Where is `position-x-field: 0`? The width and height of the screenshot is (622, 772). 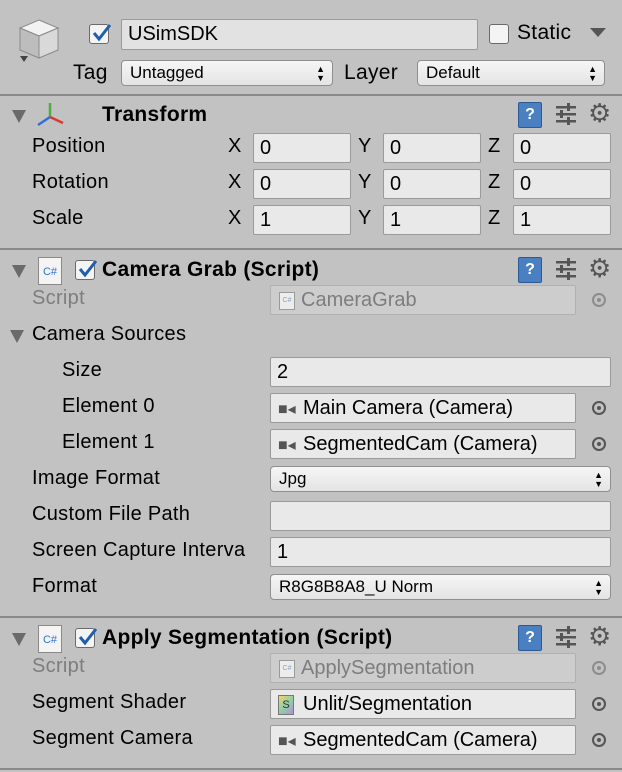
position-x-field: 0 is located at coordinates (302, 148).